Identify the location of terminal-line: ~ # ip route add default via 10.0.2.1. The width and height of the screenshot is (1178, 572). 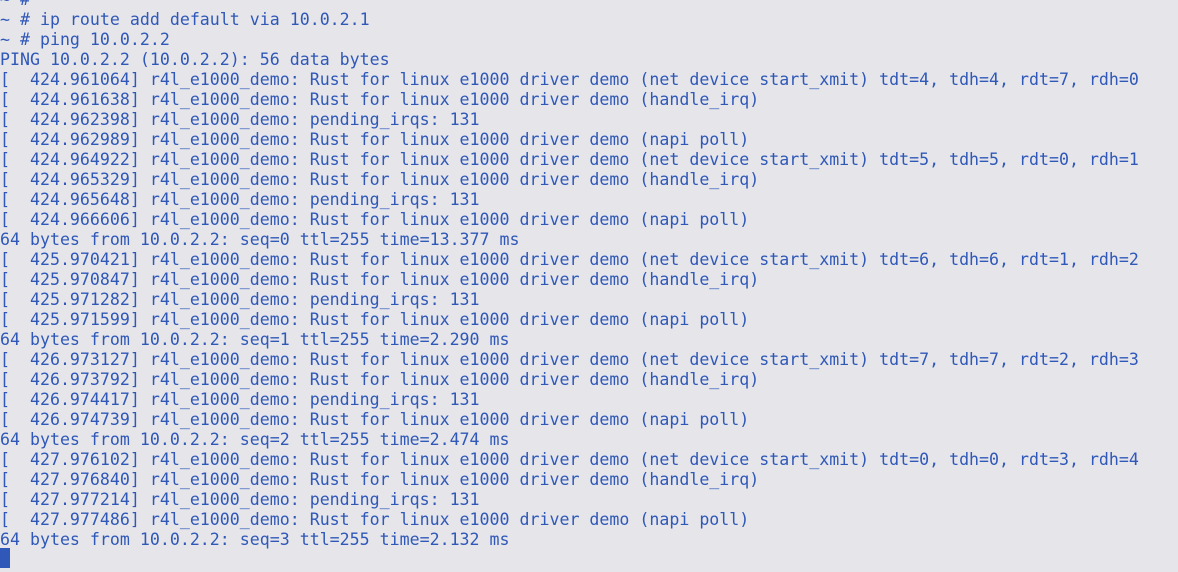
(185, 19).